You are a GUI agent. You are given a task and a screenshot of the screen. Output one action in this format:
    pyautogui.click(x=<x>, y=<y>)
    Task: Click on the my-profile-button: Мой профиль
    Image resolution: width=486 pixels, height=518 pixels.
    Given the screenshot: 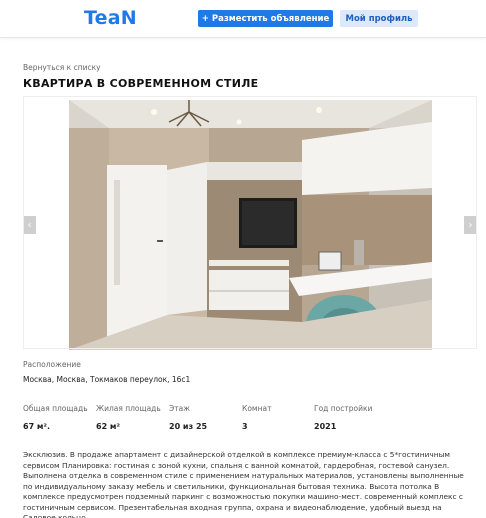 What is the action you would take?
    pyautogui.click(x=379, y=18)
    